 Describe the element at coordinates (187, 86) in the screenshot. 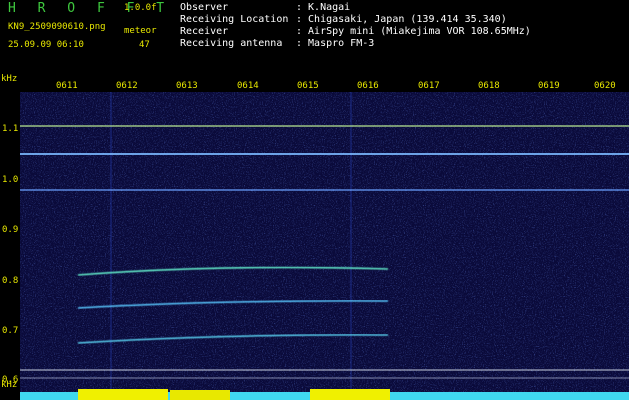

I see `time-tick: 0613` at that location.